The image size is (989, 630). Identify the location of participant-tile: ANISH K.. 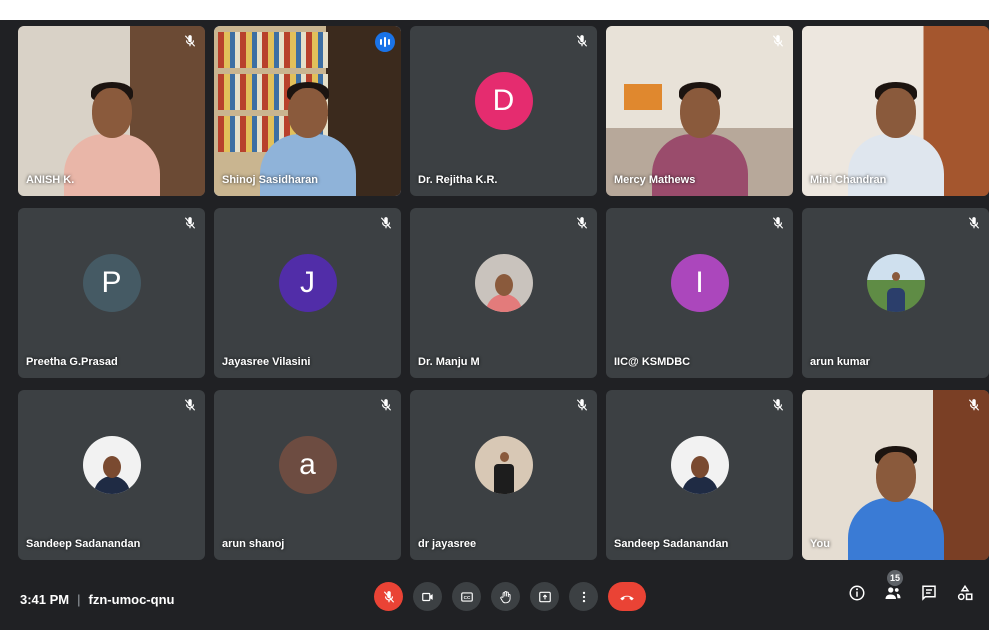
(111, 111).